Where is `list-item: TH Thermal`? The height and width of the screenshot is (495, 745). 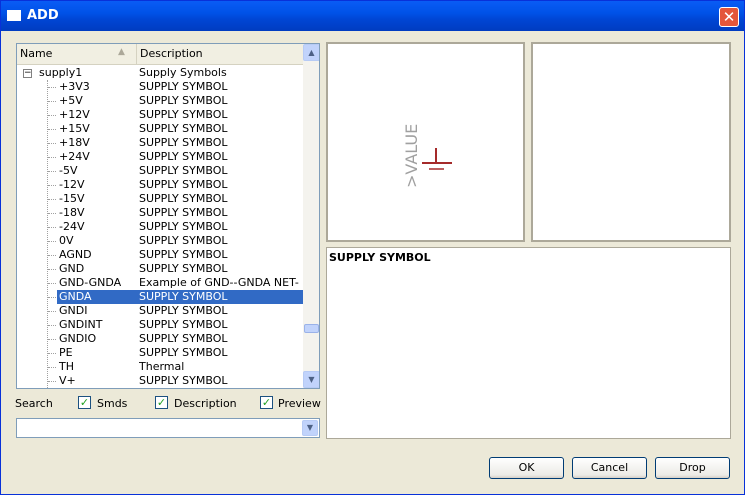 list-item: TH Thermal is located at coordinates (160, 367).